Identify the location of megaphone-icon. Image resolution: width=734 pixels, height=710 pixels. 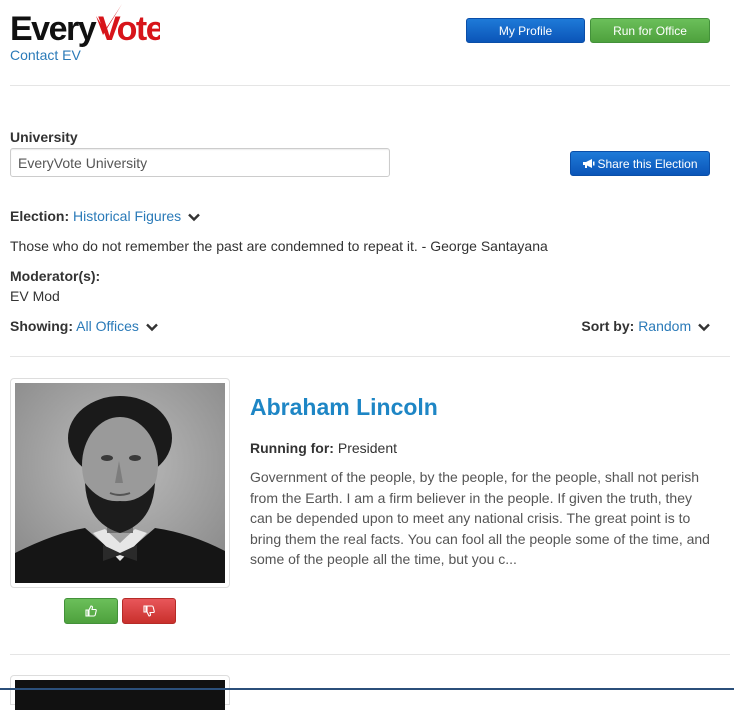
(589, 163).